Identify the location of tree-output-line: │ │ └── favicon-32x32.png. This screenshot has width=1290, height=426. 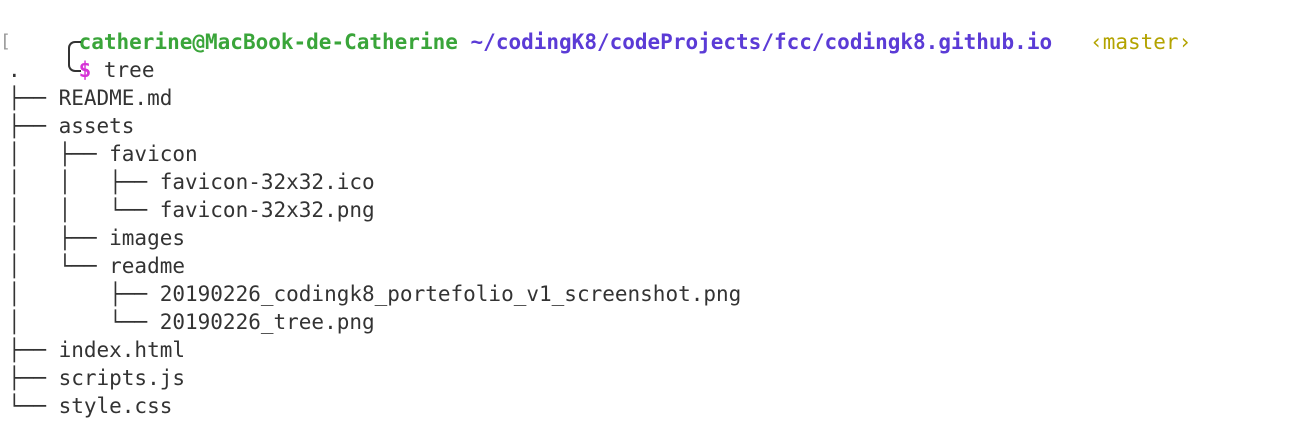
(191, 210).